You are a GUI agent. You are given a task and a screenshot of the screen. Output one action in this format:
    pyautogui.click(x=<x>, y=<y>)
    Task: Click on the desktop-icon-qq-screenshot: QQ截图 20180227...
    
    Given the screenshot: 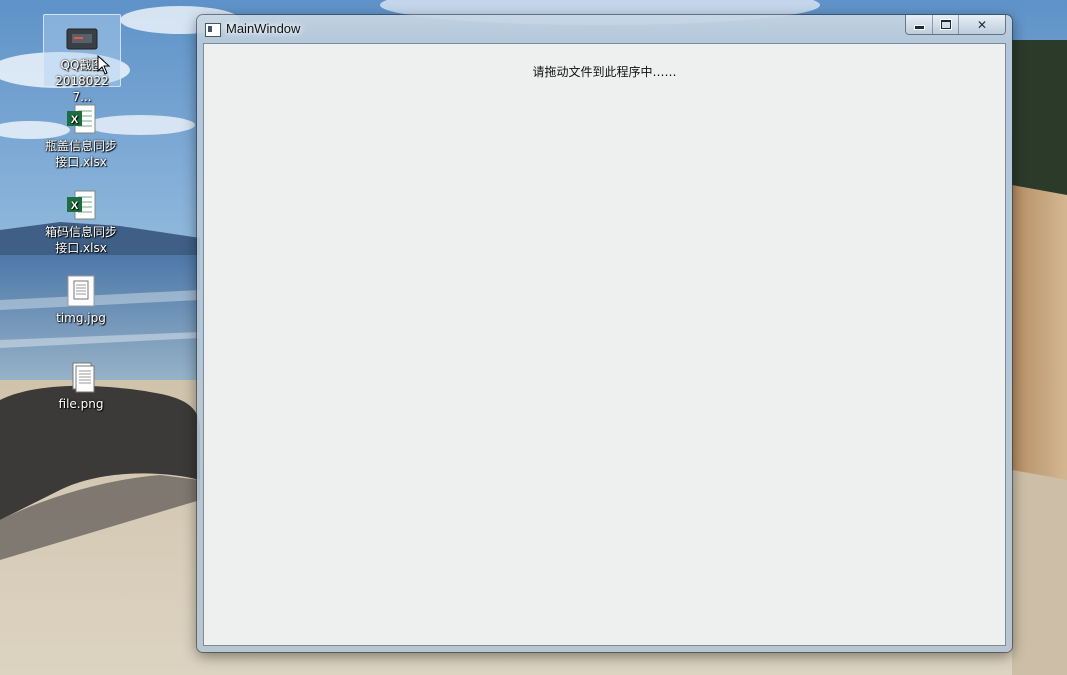 What is the action you would take?
    pyautogui.click(x=82, y=59)
    